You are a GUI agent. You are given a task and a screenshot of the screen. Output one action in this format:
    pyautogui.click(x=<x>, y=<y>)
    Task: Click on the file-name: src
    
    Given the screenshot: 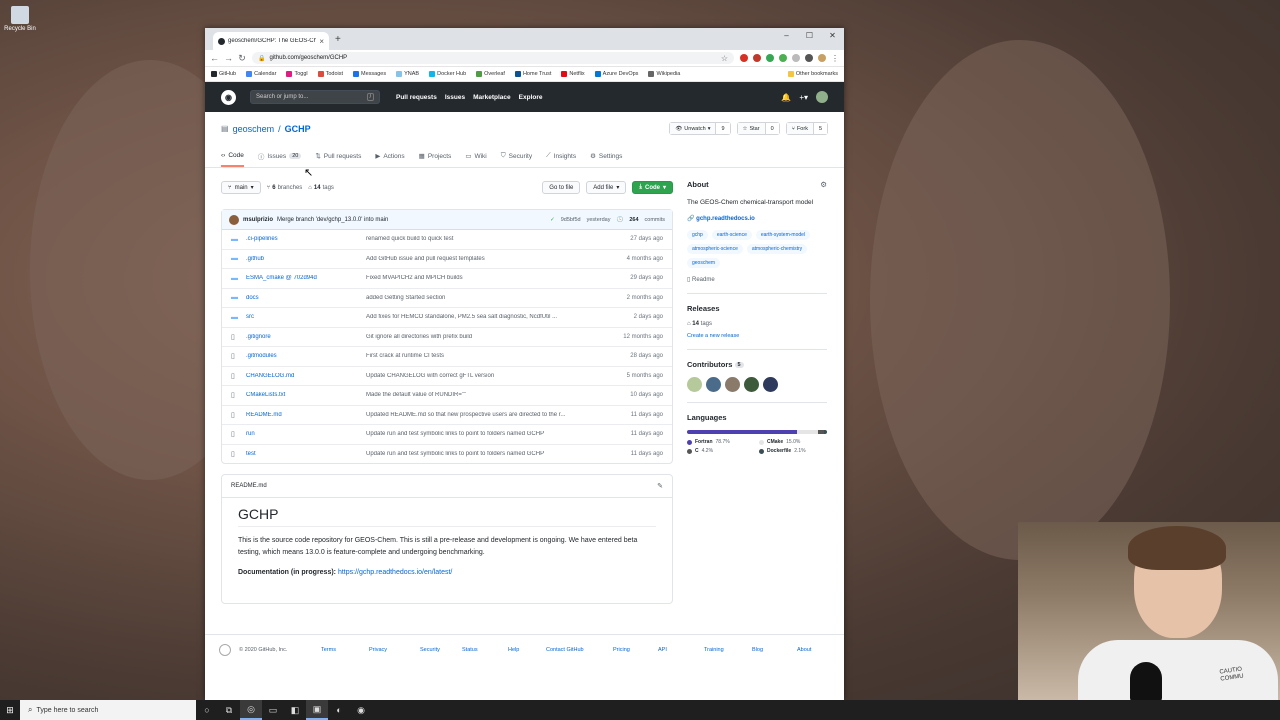 What is the action you would take?
    pyautogui.click(x=306, y=317)
    